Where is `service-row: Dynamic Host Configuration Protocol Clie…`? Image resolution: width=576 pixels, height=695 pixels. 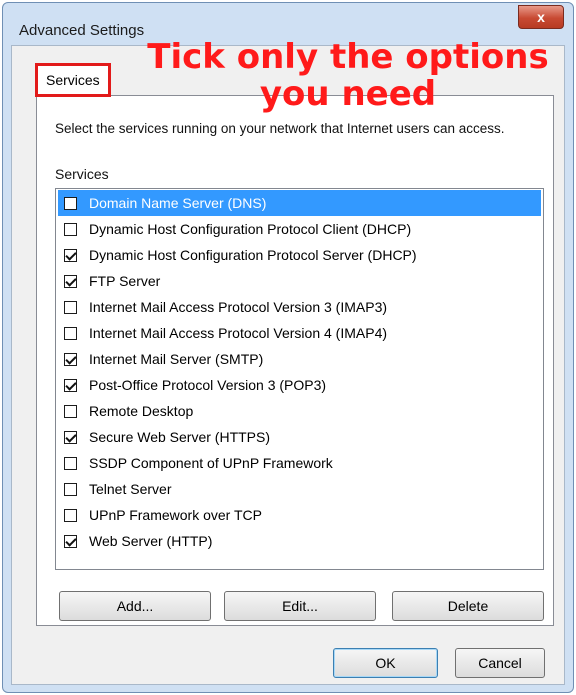
service-row: Dynamic Host Configuration Protocol Clie… is located at coordinates (299, 229).